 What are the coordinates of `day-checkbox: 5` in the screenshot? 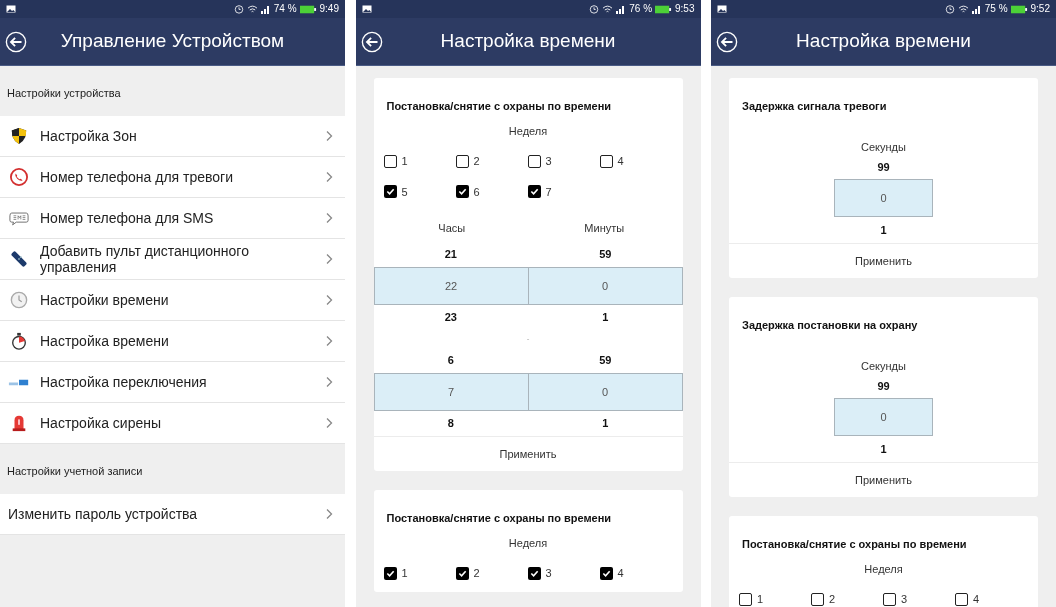 It's located at (419, 191).